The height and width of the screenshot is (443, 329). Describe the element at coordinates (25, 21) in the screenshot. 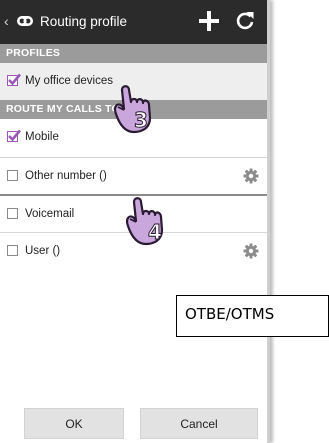

I see `app-logo-icon` at that location.